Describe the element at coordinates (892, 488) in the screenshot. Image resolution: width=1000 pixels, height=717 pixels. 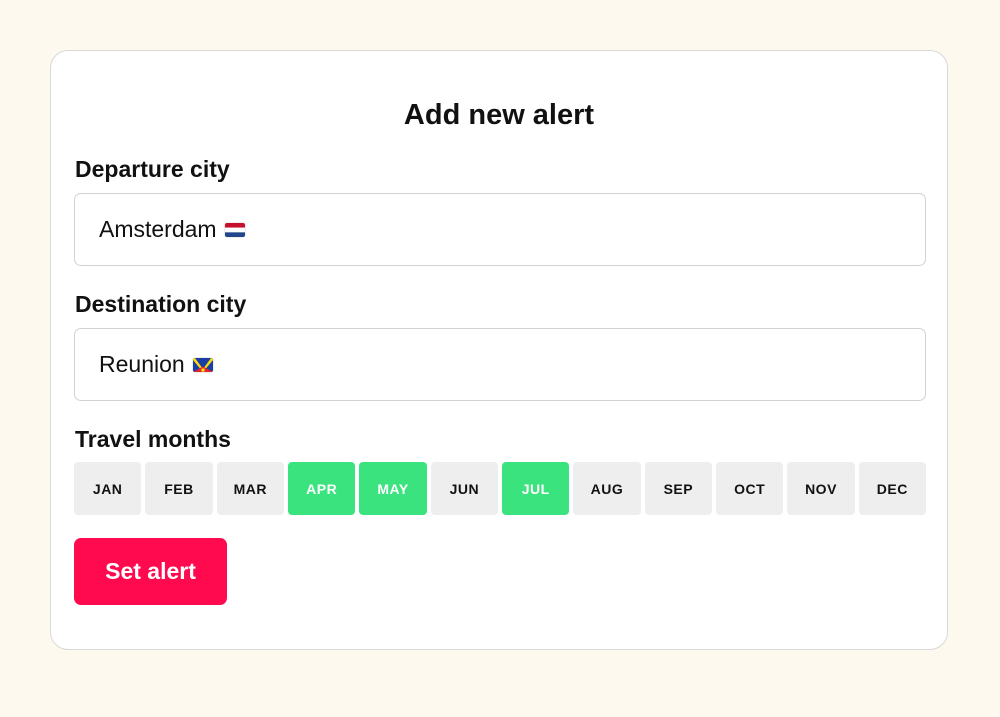
I see `month-dec-button: DEC` at that location.